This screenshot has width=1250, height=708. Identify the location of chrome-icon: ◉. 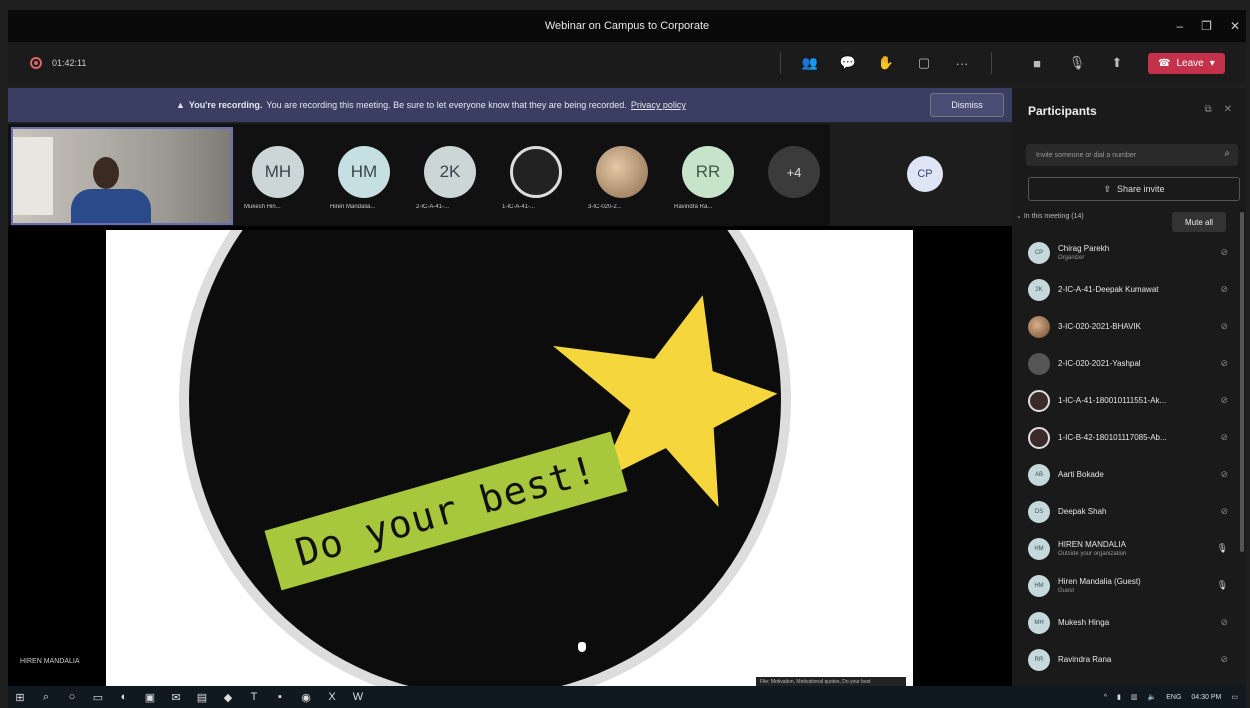
(306, 697).